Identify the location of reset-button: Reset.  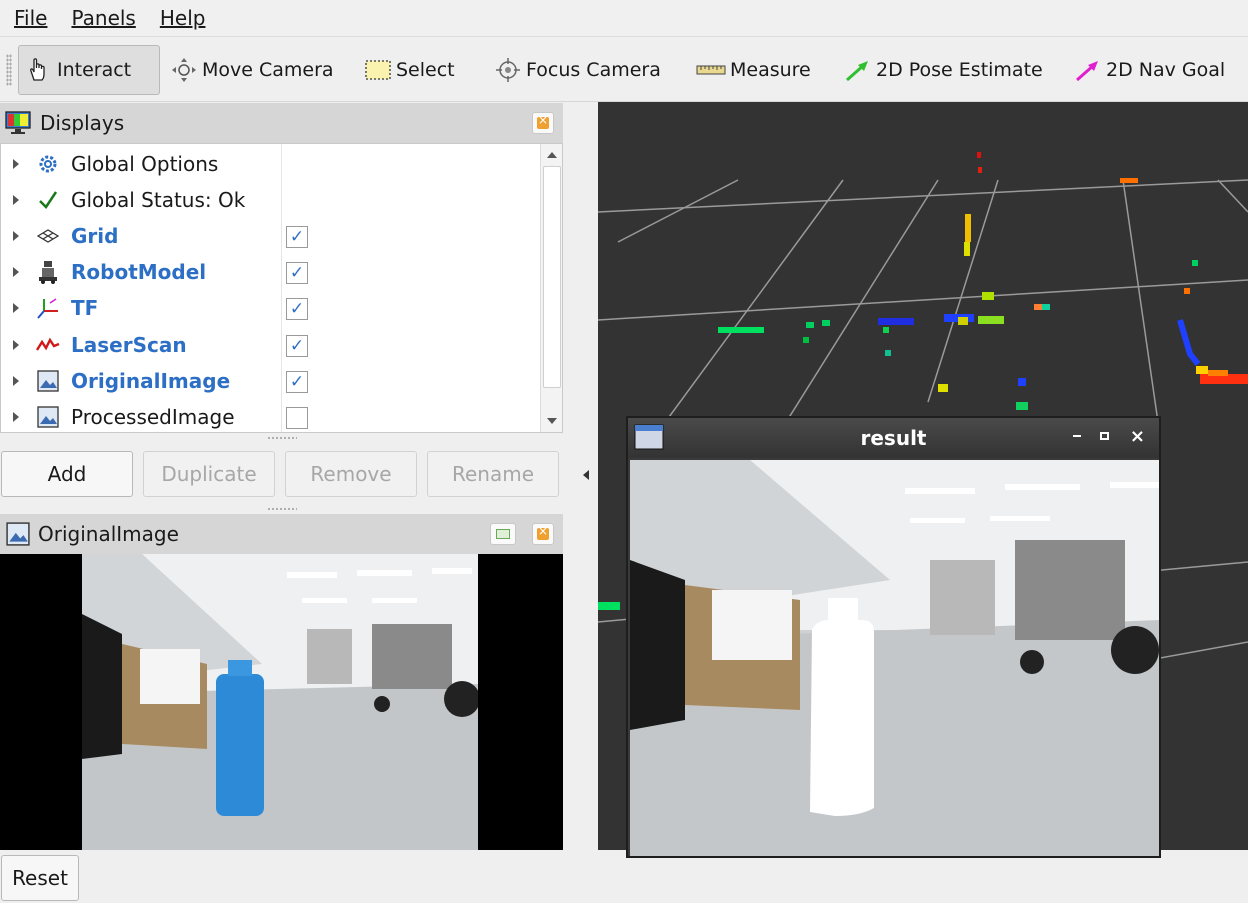
(40, 878).